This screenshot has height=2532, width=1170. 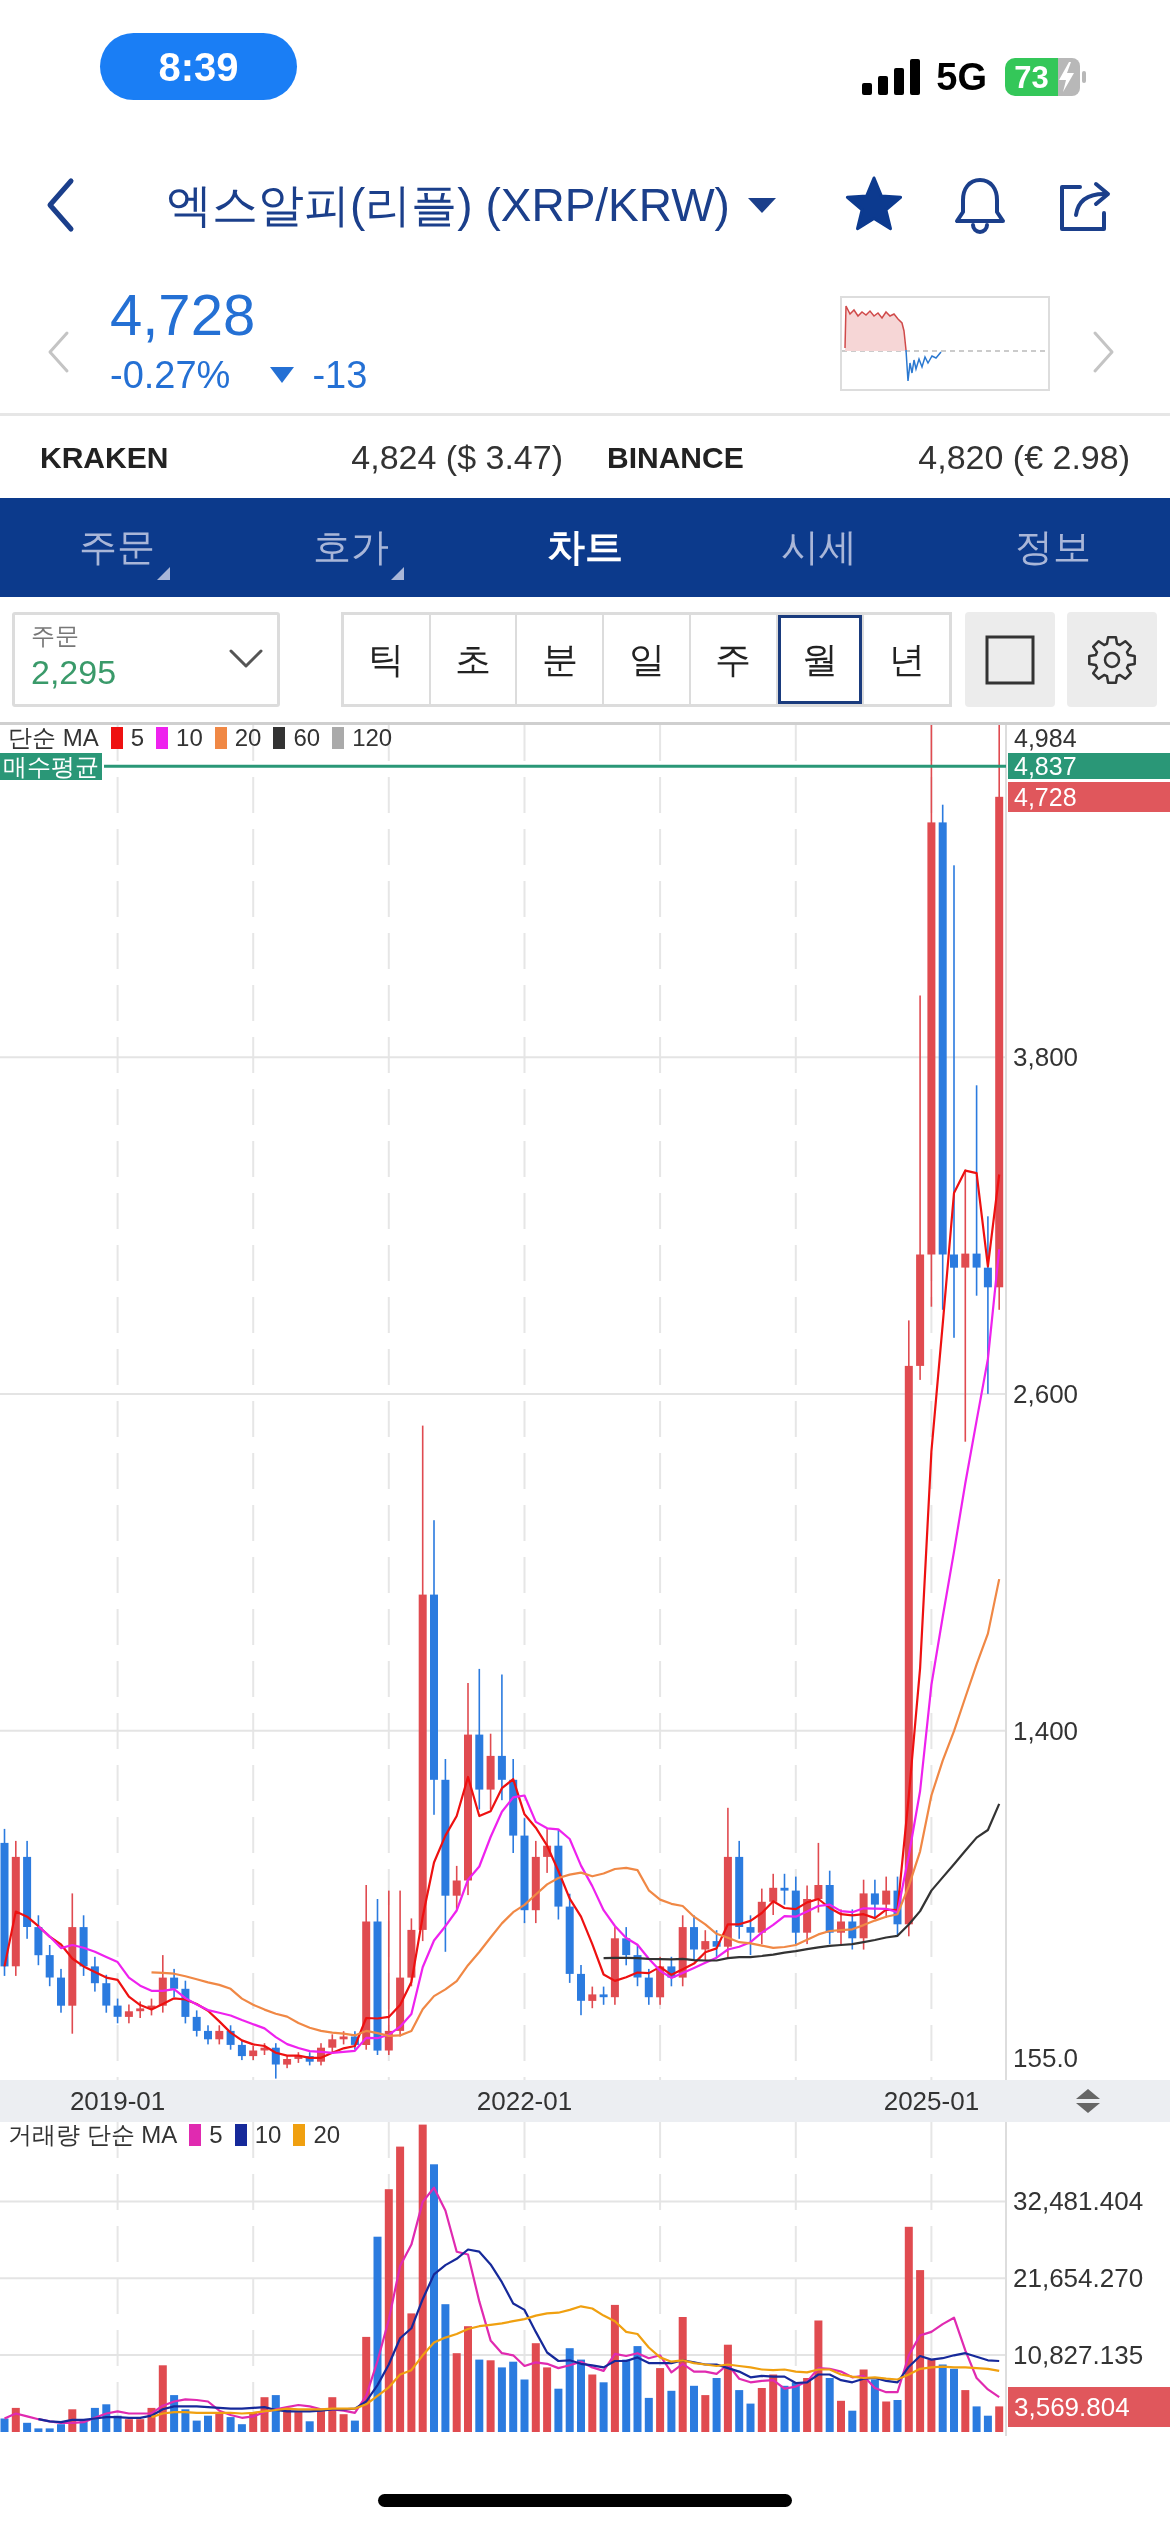 What do you see at coordinates (1089, 766) in the screenshot?
I see `average-price-tag: 4,837` at bounding box center [1089, 766].